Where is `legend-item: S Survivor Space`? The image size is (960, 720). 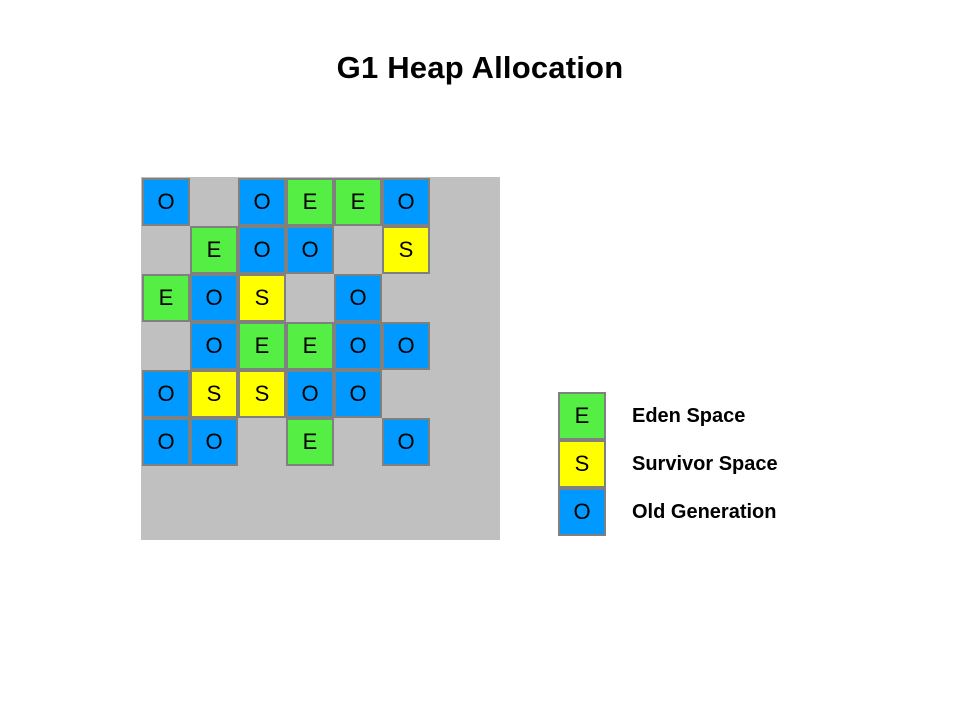 legend-item: S Survivor Space is located at coordinates (708, 464).